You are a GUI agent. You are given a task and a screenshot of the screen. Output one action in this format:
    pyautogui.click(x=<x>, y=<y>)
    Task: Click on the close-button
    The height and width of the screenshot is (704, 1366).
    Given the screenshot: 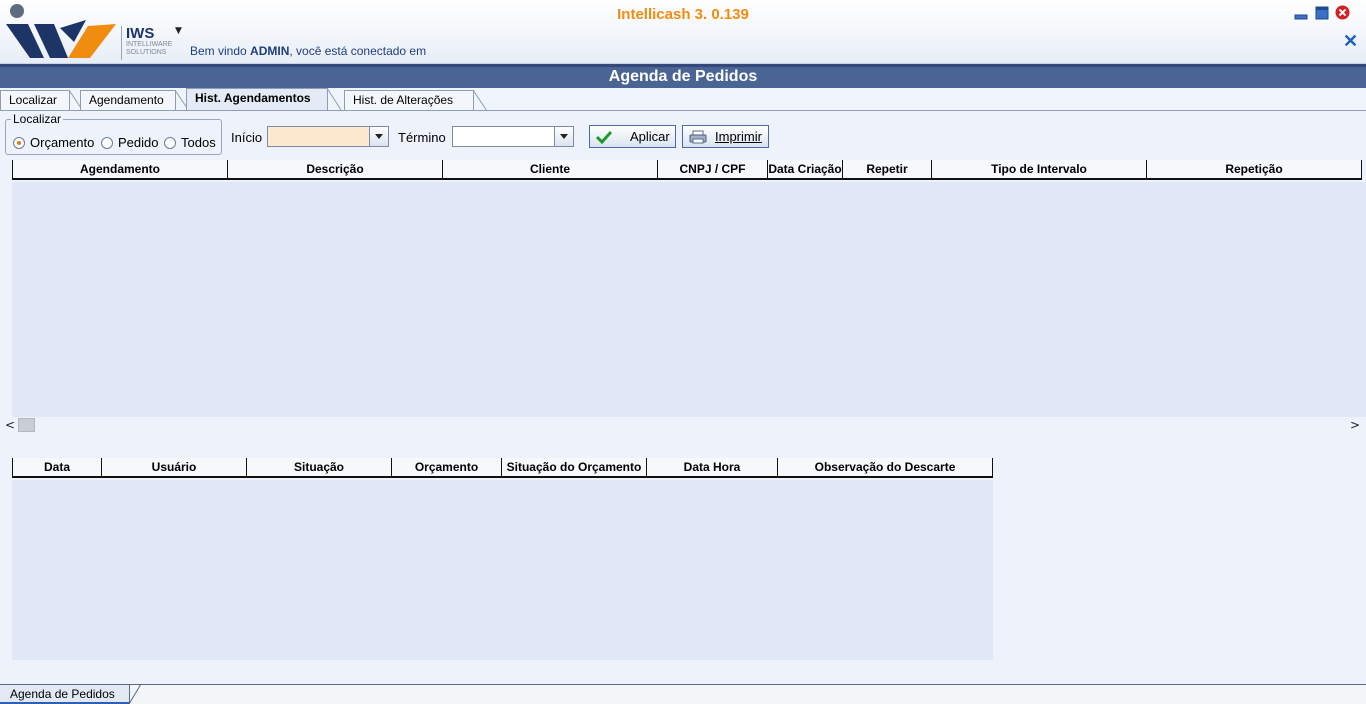 What is the action you would take?
    pyautogui.click(x=1342, y=12)
    